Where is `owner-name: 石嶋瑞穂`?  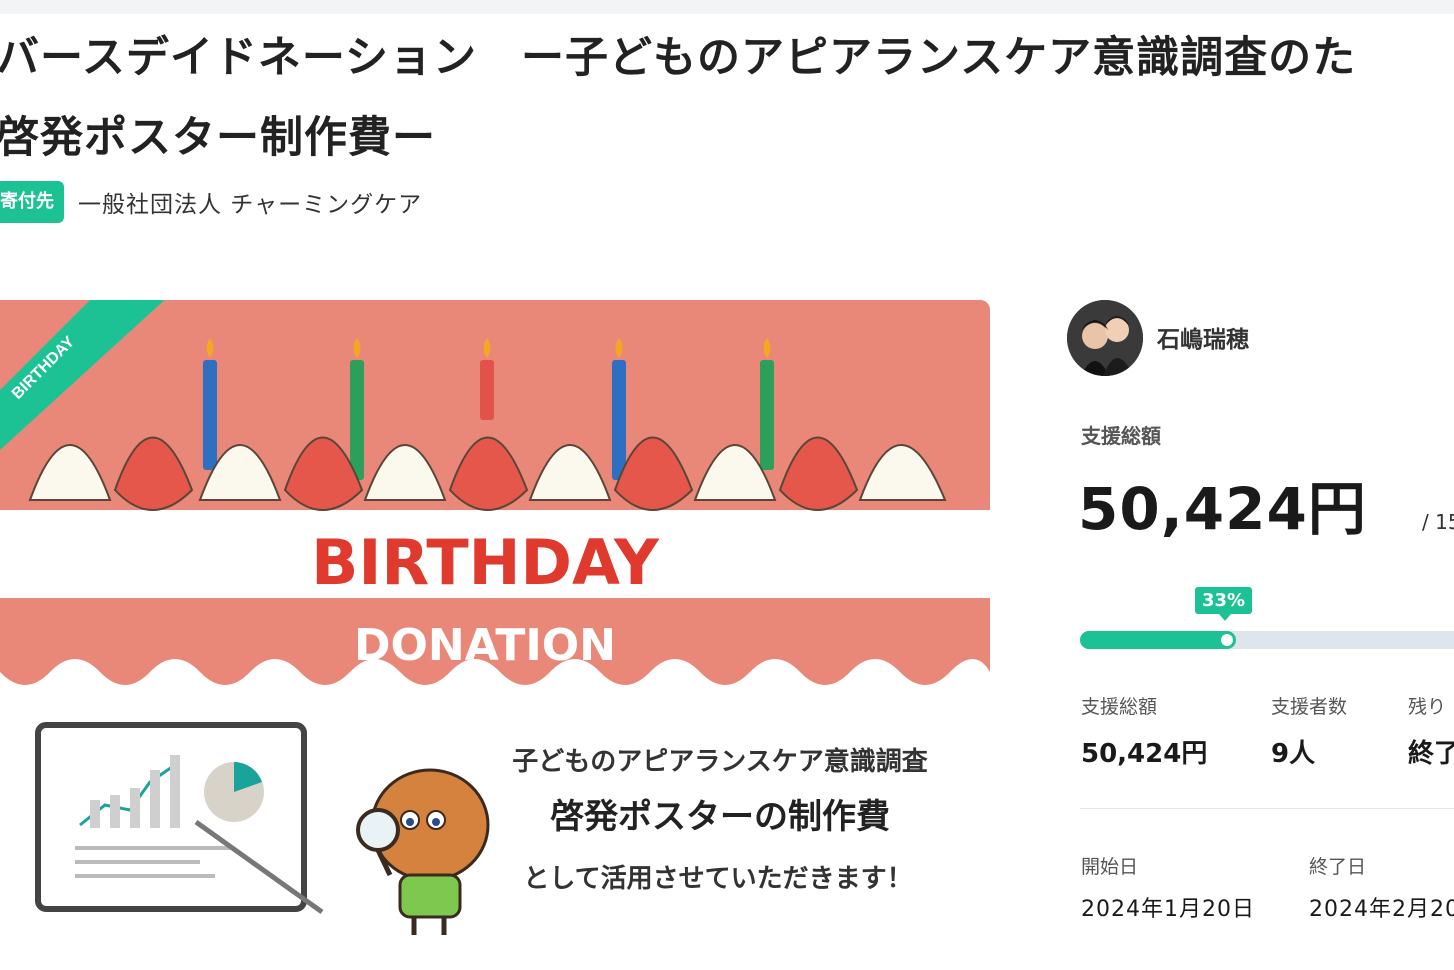 owner-name: 石嶋瑞穂 is located at coordinates (1203, 337).